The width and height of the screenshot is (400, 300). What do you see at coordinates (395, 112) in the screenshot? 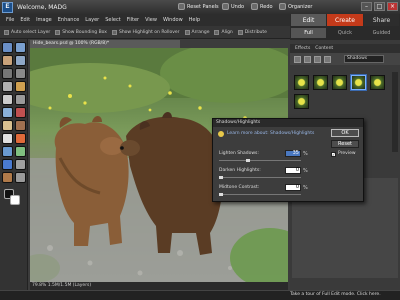
I see `panel-scrollbar` at bounding box center [395, 112].